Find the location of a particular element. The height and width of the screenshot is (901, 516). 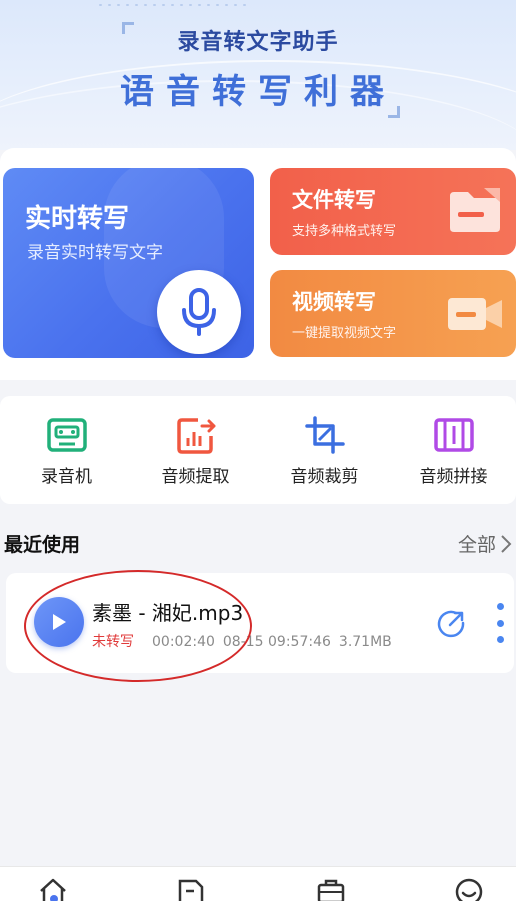

cassette-icon is located at coordinates (66, 435).